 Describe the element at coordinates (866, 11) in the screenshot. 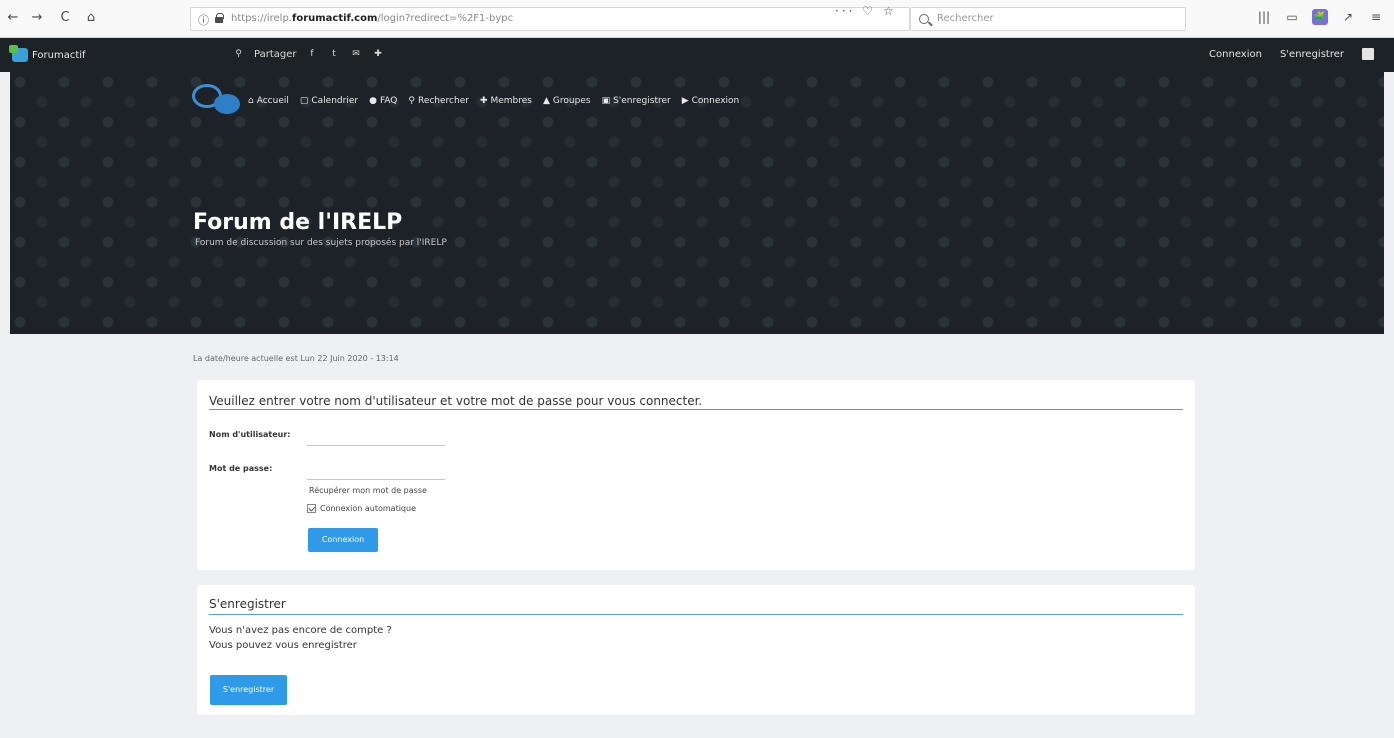

I see `page-actions-icons: ··· ♡ ☆` at that location.